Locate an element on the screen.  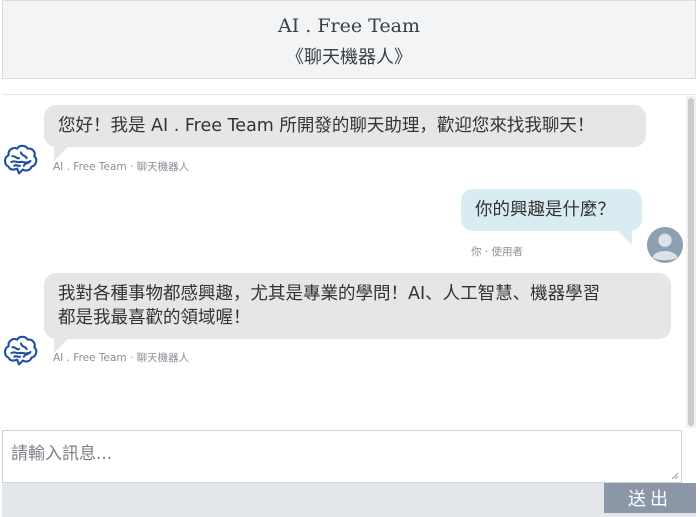
send-button: 送出 is located at coordinates (650, 498).